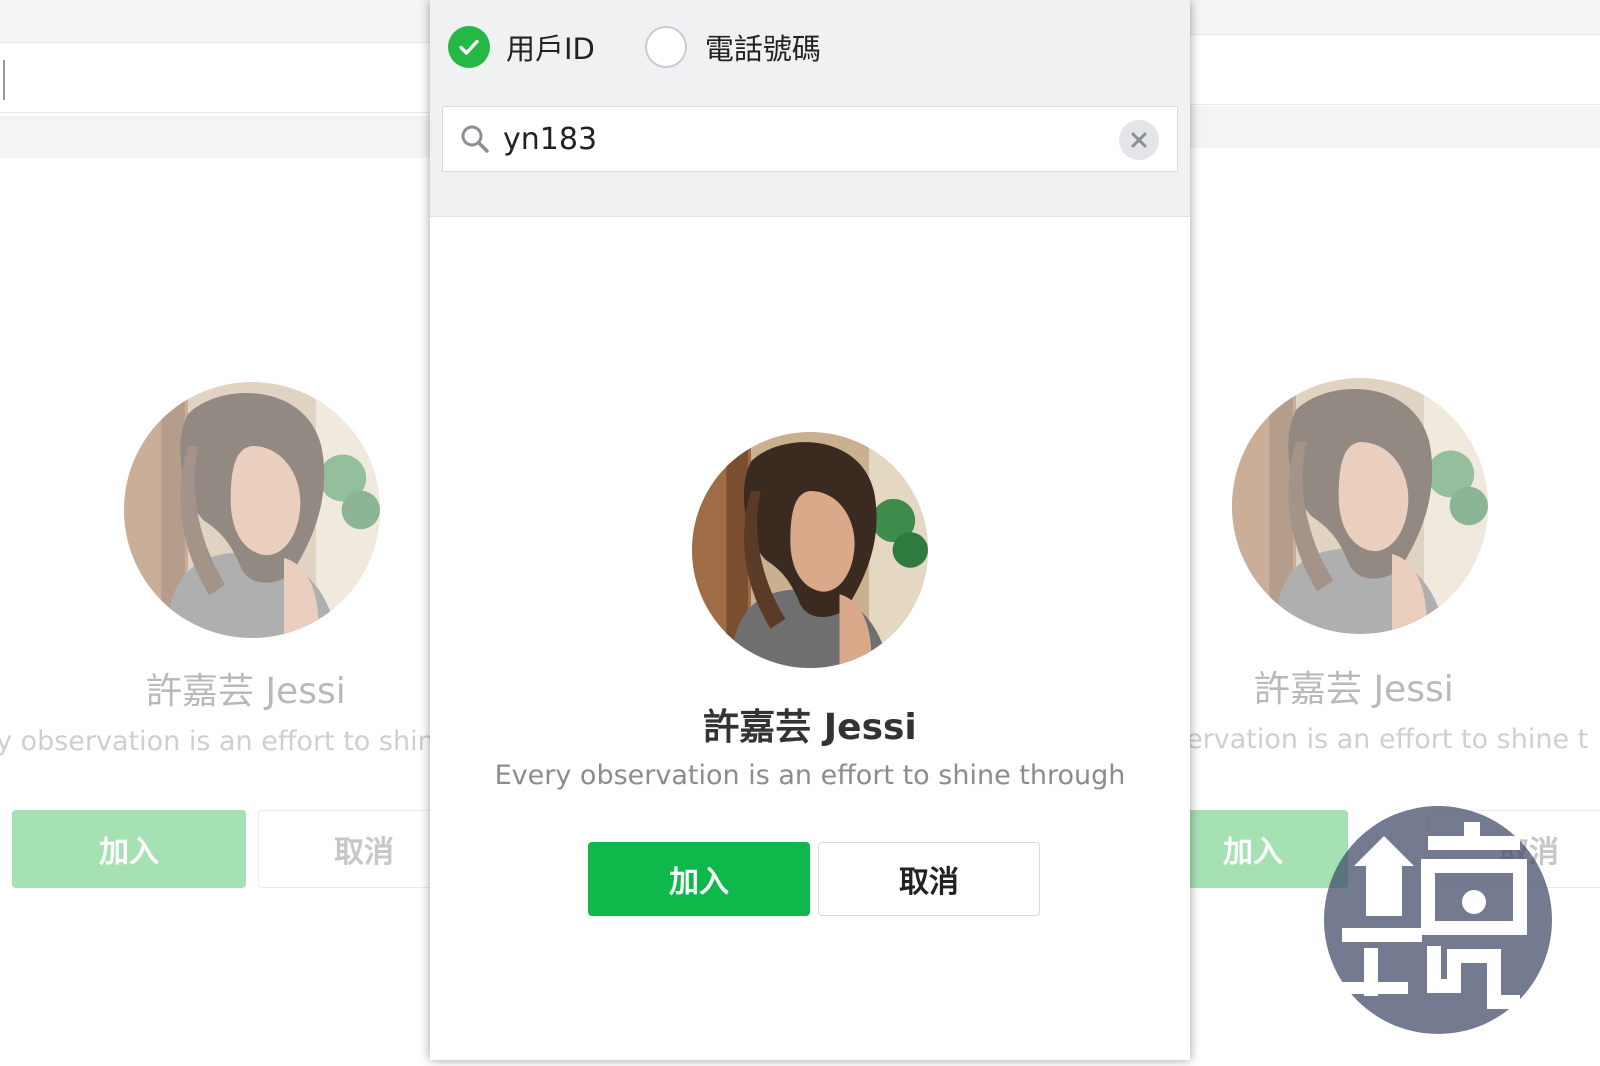 The width and height of the screenshot is (1600, 1066). I want to click on background-caret, so click(4, 80).